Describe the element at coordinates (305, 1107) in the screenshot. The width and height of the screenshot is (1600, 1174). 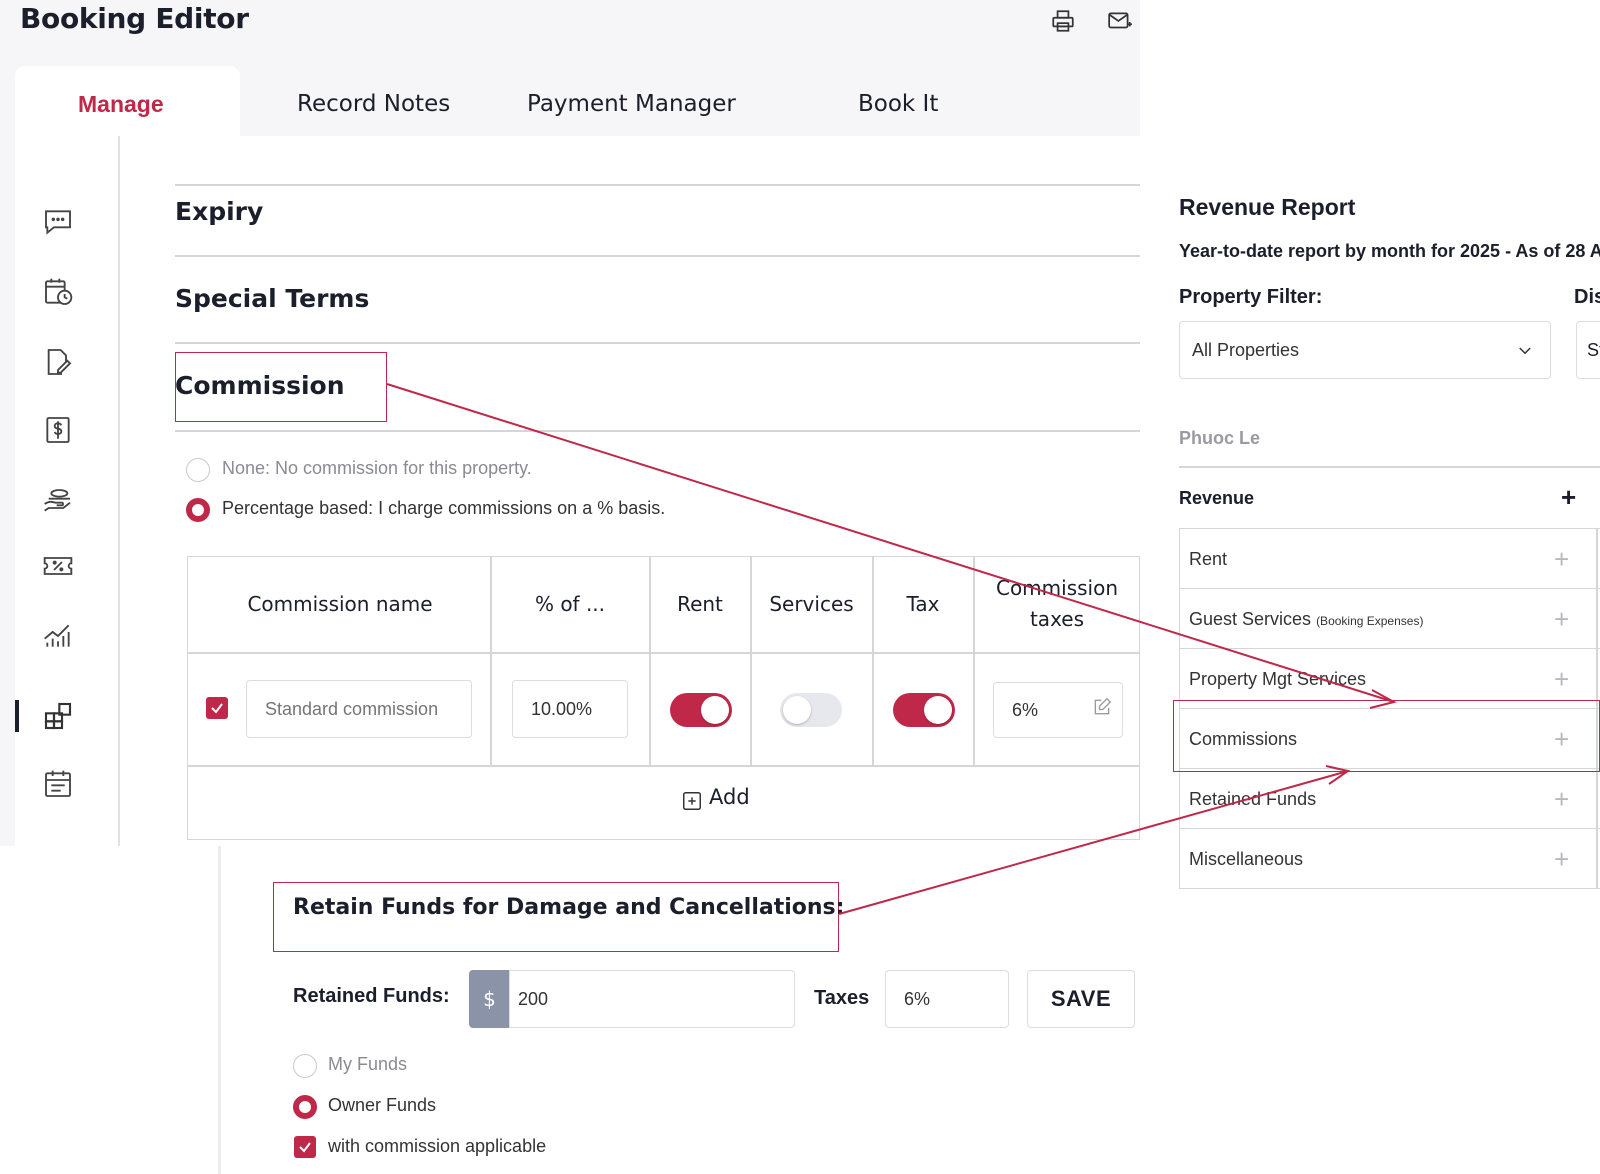
I see `radio-owner-funds` at that location.